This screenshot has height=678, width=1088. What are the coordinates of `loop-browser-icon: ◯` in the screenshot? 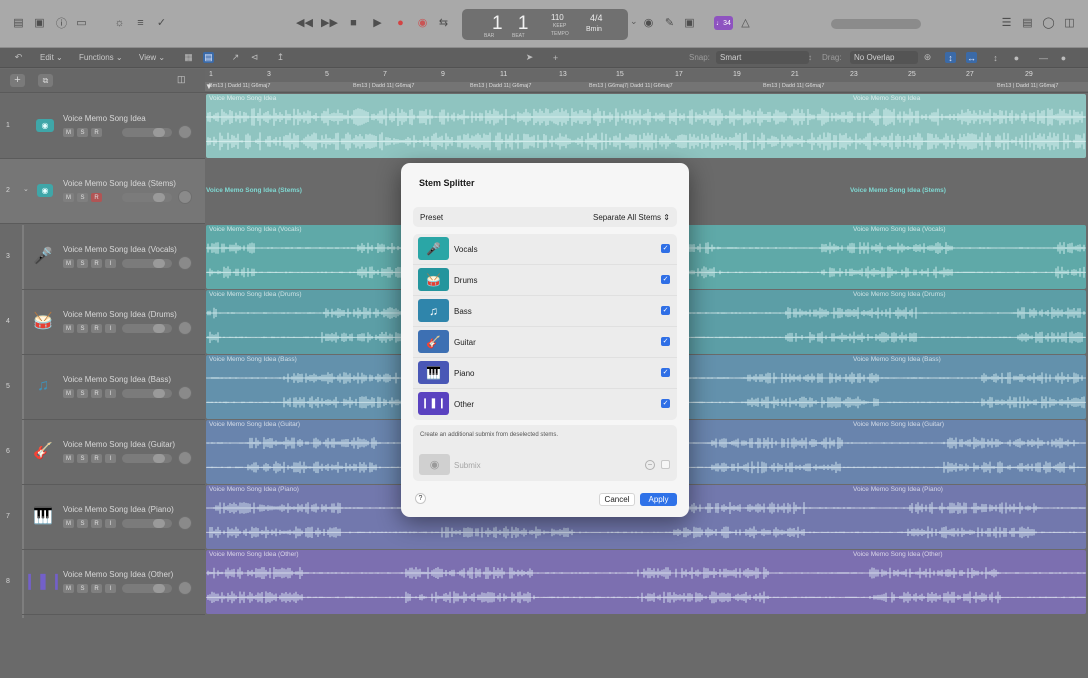 It's located at (1048, 22).